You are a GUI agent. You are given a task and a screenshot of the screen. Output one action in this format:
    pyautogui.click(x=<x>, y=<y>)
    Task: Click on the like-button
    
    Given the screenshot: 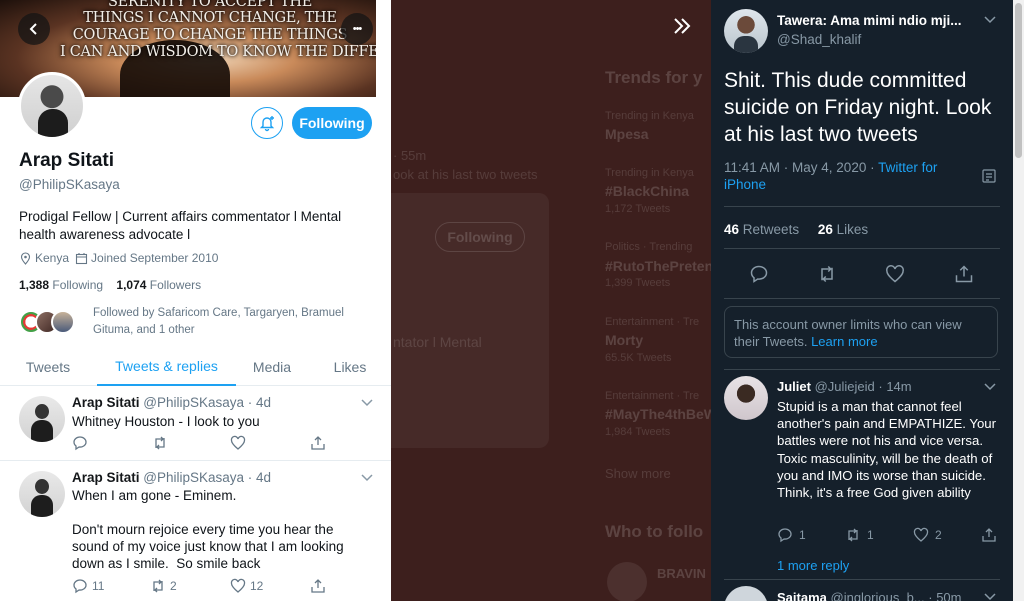 What is the action you would take?
    pyautogui.click(x=240, y=443)
    